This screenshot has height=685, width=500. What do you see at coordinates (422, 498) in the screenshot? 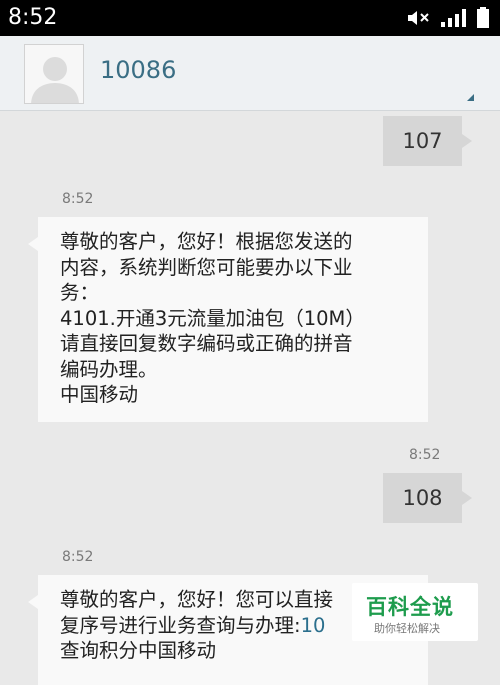
I see `sent-message-text: 108` at bounding box center [422, 498].